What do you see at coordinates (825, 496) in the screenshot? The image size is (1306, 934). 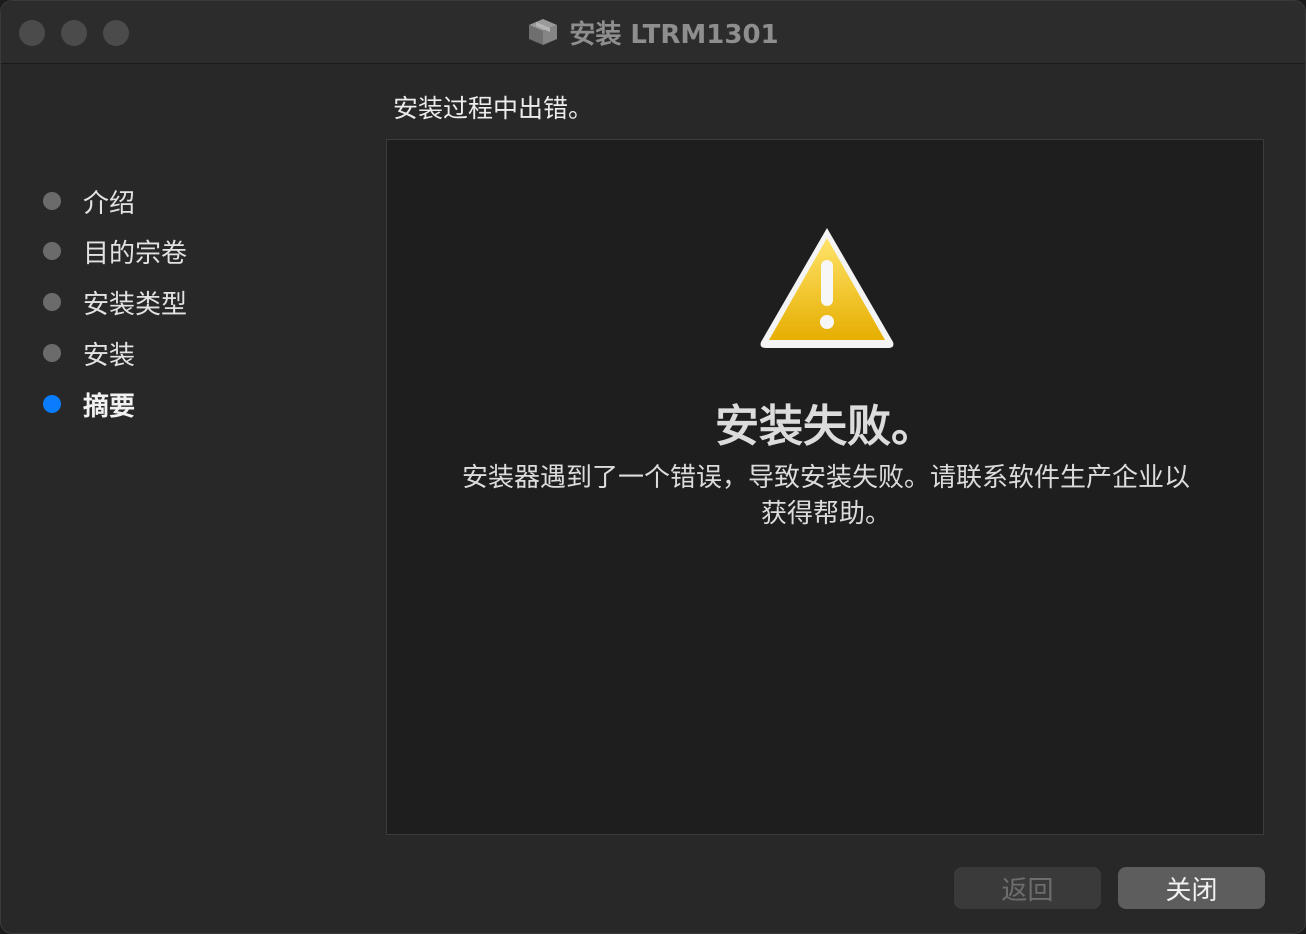 I see `failure-message: 安装器遇到了一个错误，导致安装失败。请联系软件生产企业以获得帮助。` at bounding box center [825, 496].